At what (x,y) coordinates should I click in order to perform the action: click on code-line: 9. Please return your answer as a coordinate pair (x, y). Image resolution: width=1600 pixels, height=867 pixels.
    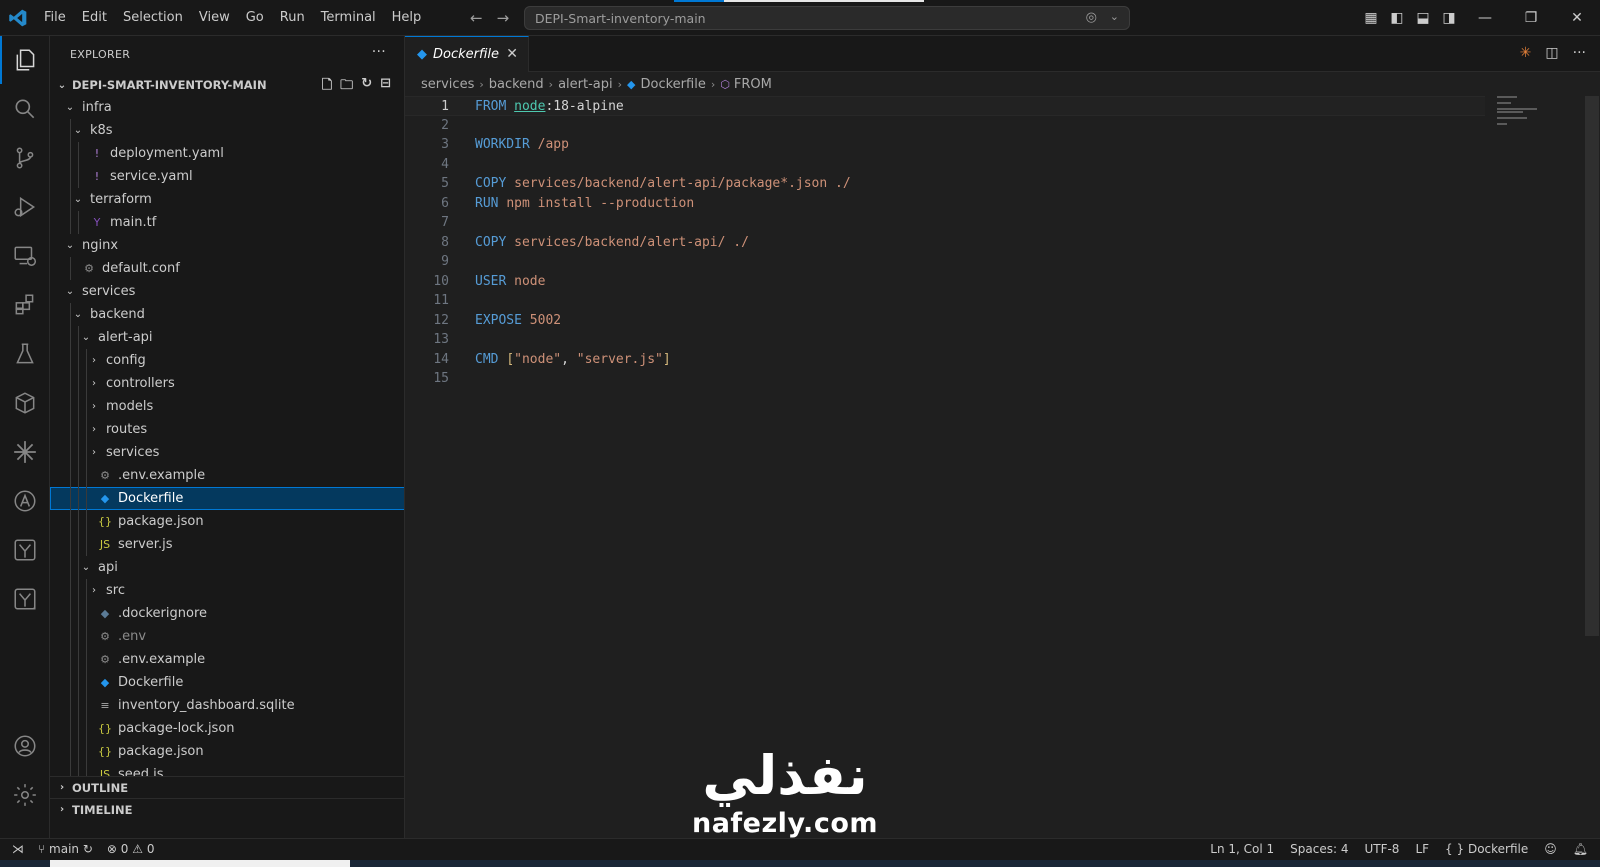
    Looking at the image, I should click on (945, 262).